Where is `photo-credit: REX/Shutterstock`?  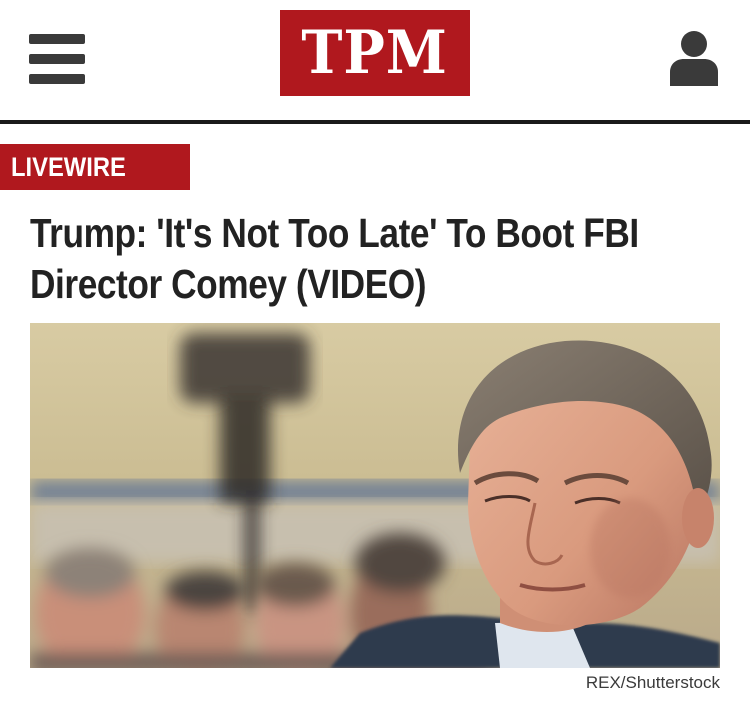
photo-credit: REX/Shutterstock is located at coordinates (652, 682).